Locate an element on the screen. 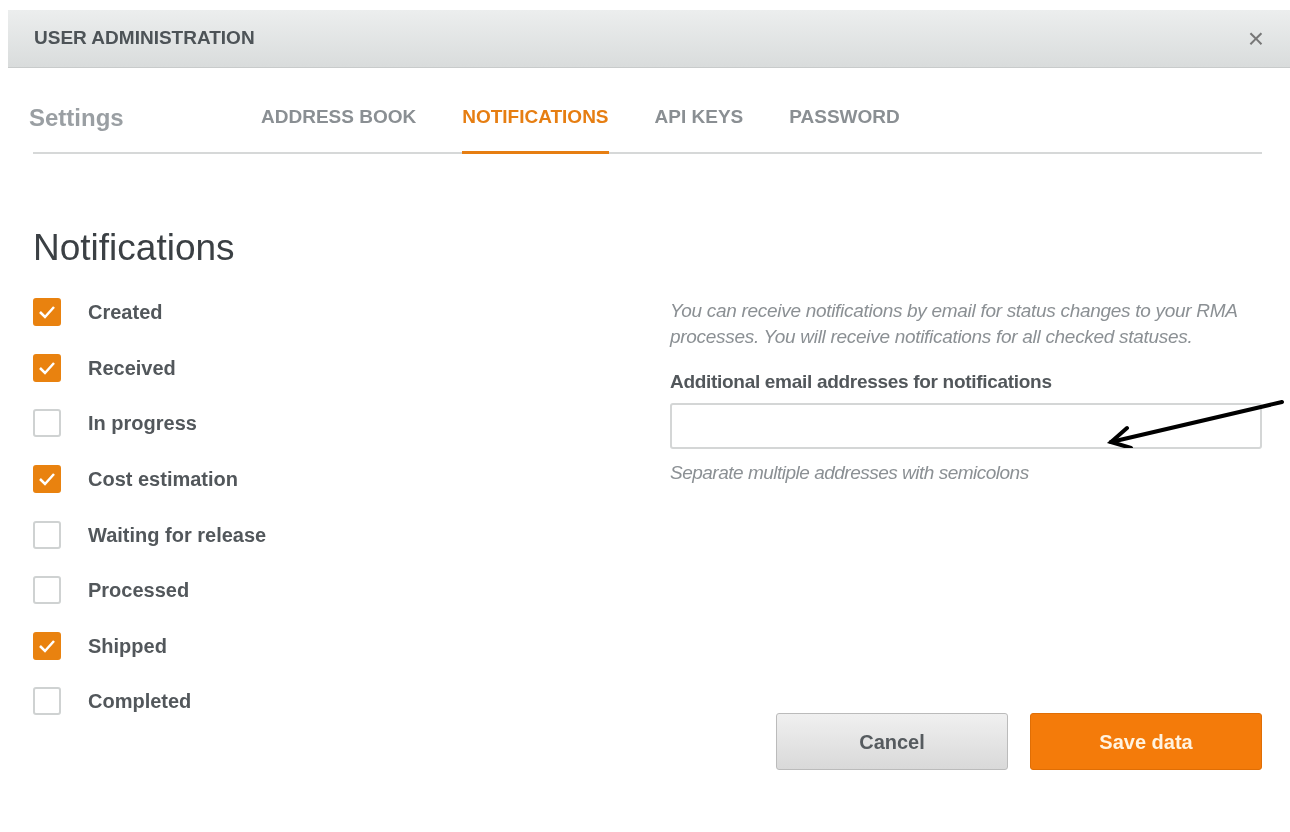 The image size is (1290, 832). save-button: Save data is located at coordinates (1146, 741).